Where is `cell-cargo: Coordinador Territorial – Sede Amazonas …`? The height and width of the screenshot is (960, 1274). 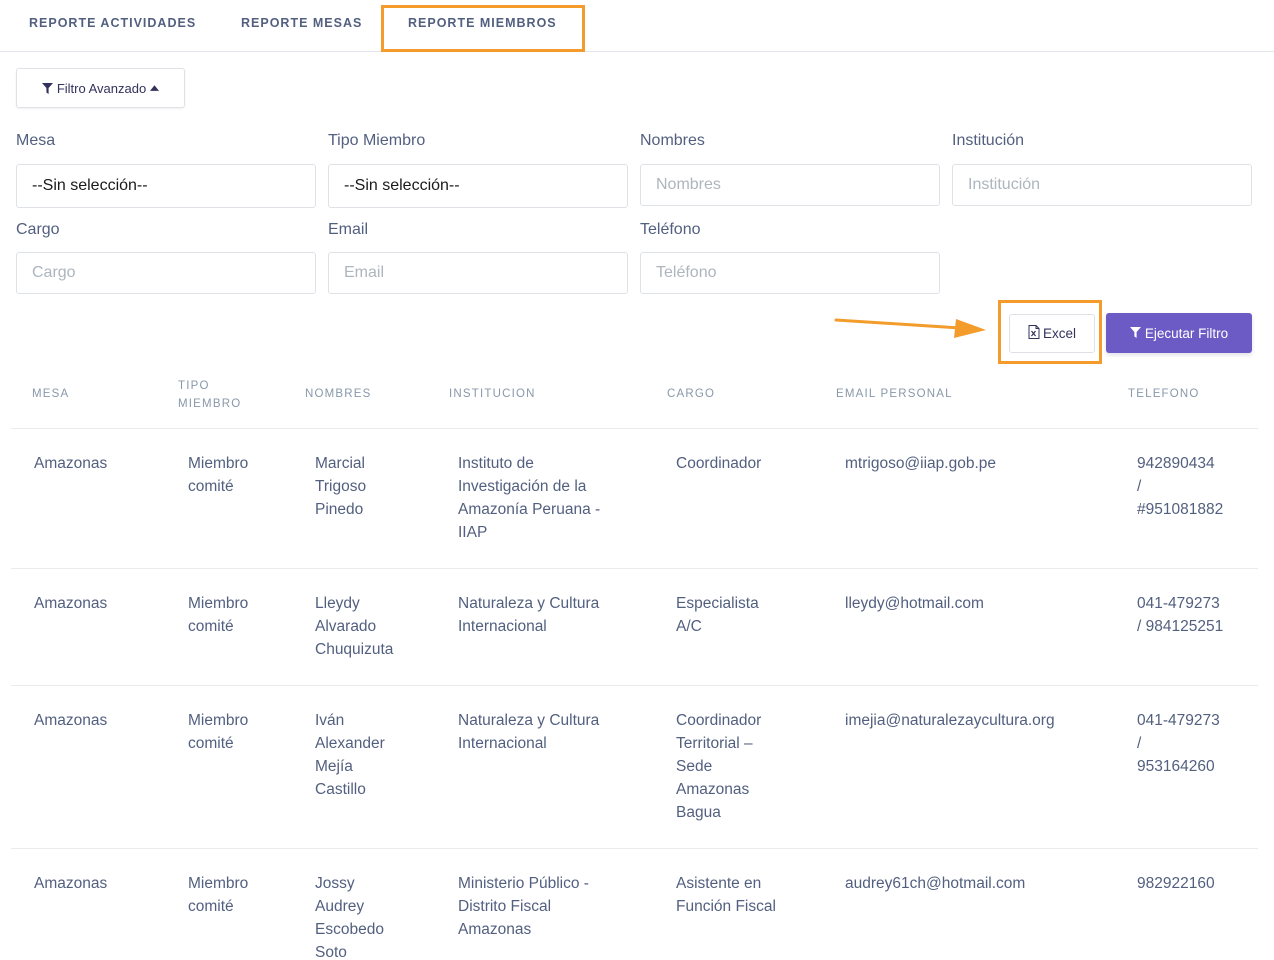 cell-cargo: Coordinador Territorial – Sede Amazonas … is located at coordinates (719, 766).